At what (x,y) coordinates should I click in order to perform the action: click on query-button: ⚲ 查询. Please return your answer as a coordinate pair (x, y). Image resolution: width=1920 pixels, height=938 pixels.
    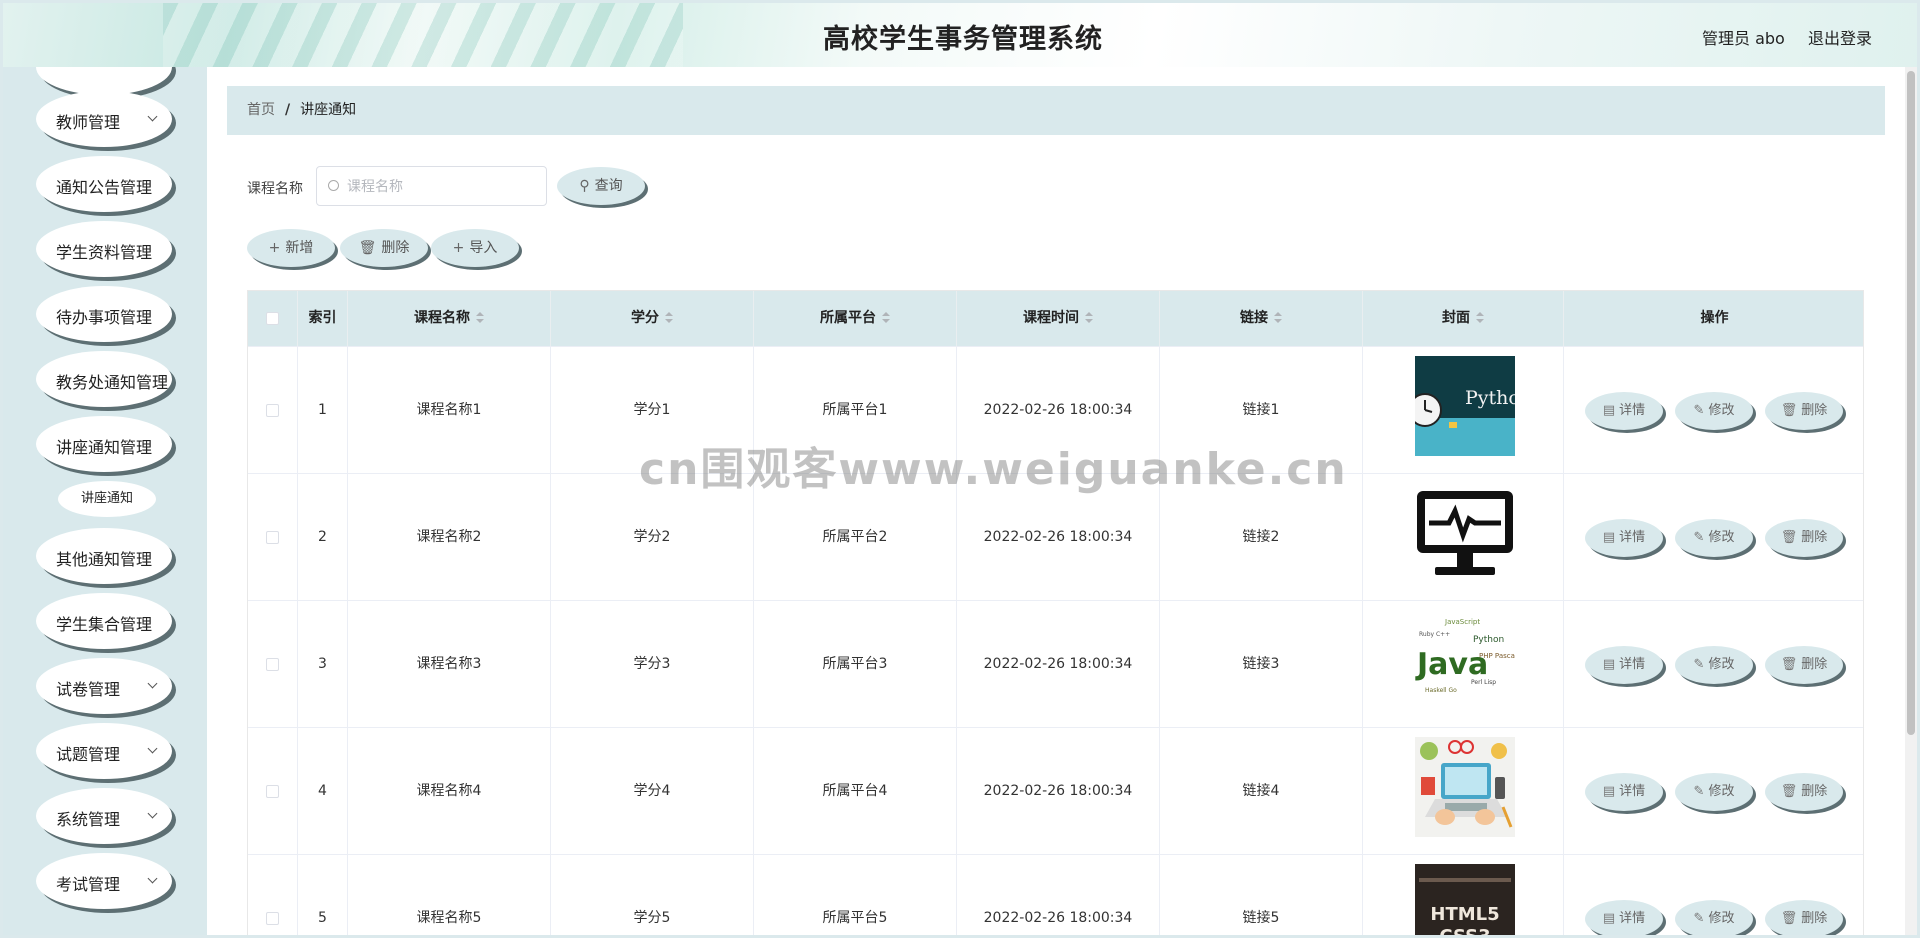
    Looking at the image, I should click on (601, 186).